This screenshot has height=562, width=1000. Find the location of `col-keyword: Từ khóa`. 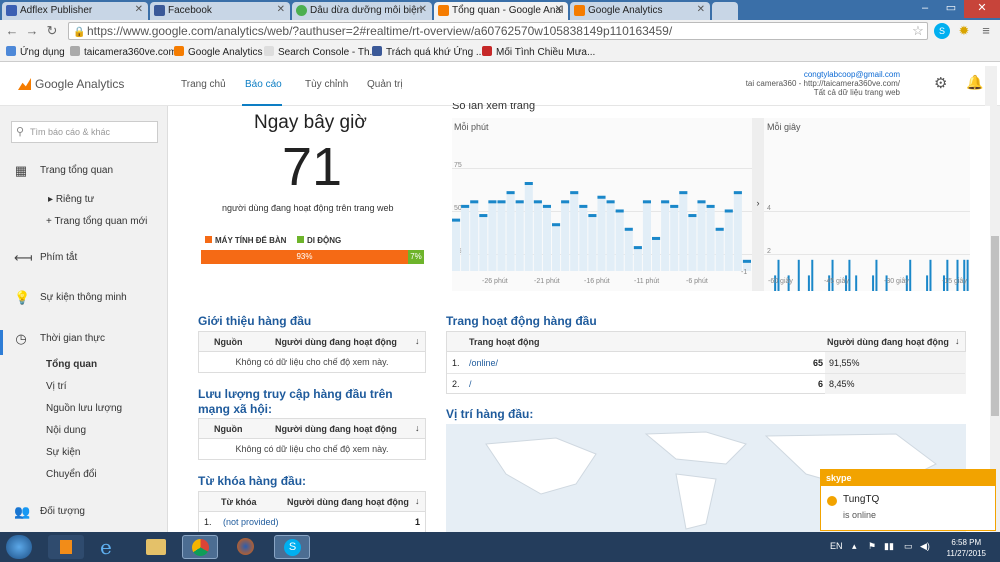

col-keyword: Từ khóa is located at coordinates (239, 502).